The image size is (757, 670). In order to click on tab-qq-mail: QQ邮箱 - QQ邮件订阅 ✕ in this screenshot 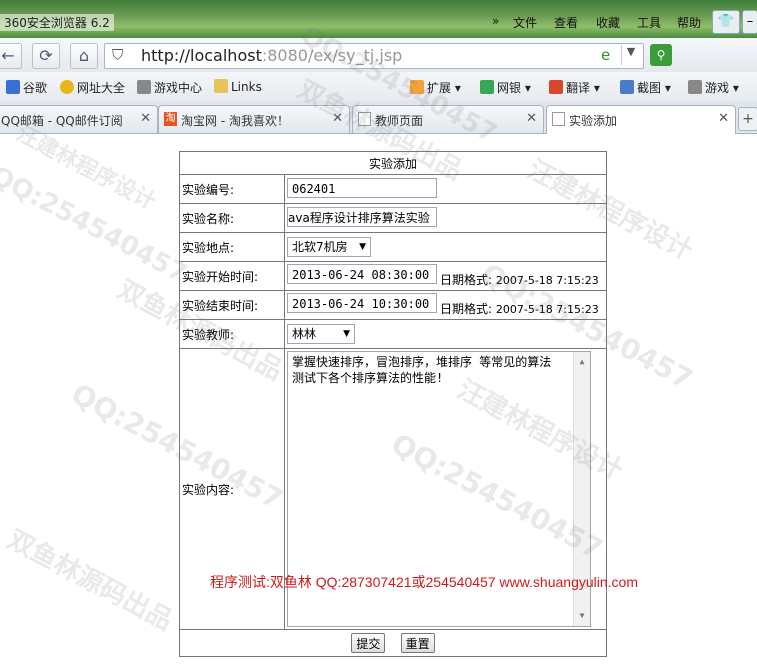, I will do `click(79, 119)`.